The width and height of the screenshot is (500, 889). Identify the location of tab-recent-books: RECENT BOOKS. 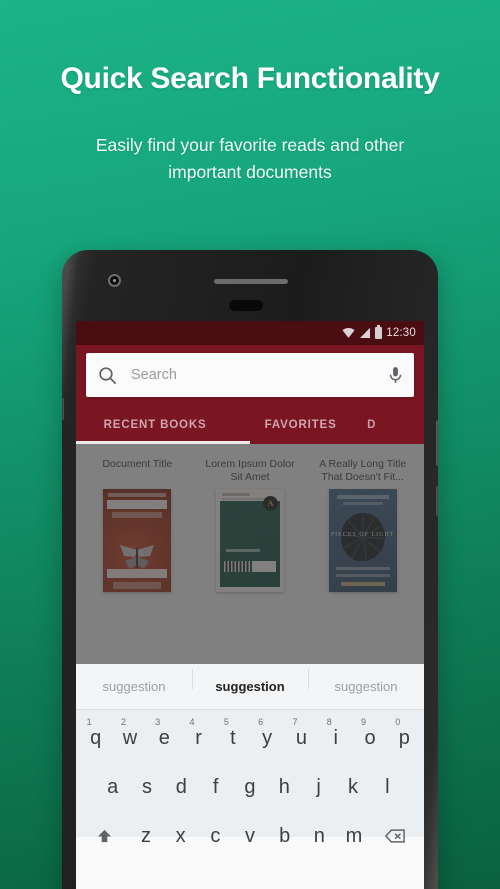
(155, 425).